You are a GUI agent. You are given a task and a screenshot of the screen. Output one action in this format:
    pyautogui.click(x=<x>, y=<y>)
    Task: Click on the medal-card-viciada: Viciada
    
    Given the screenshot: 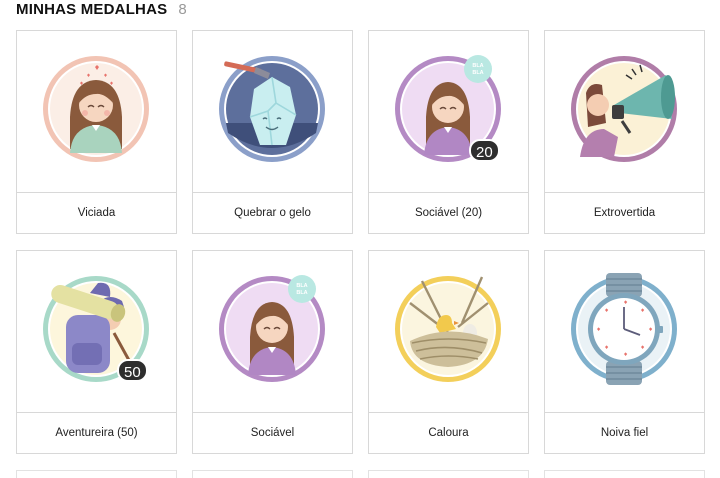 What is the action you would take?
    pyautogui.click(x=96, y=132)
    